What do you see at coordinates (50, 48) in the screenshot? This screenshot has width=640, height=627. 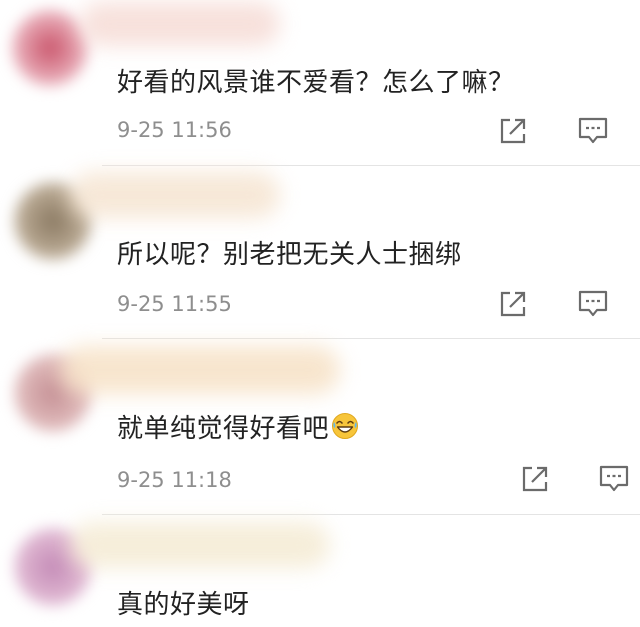 I see `avatar` at bounding box center [50, 48].